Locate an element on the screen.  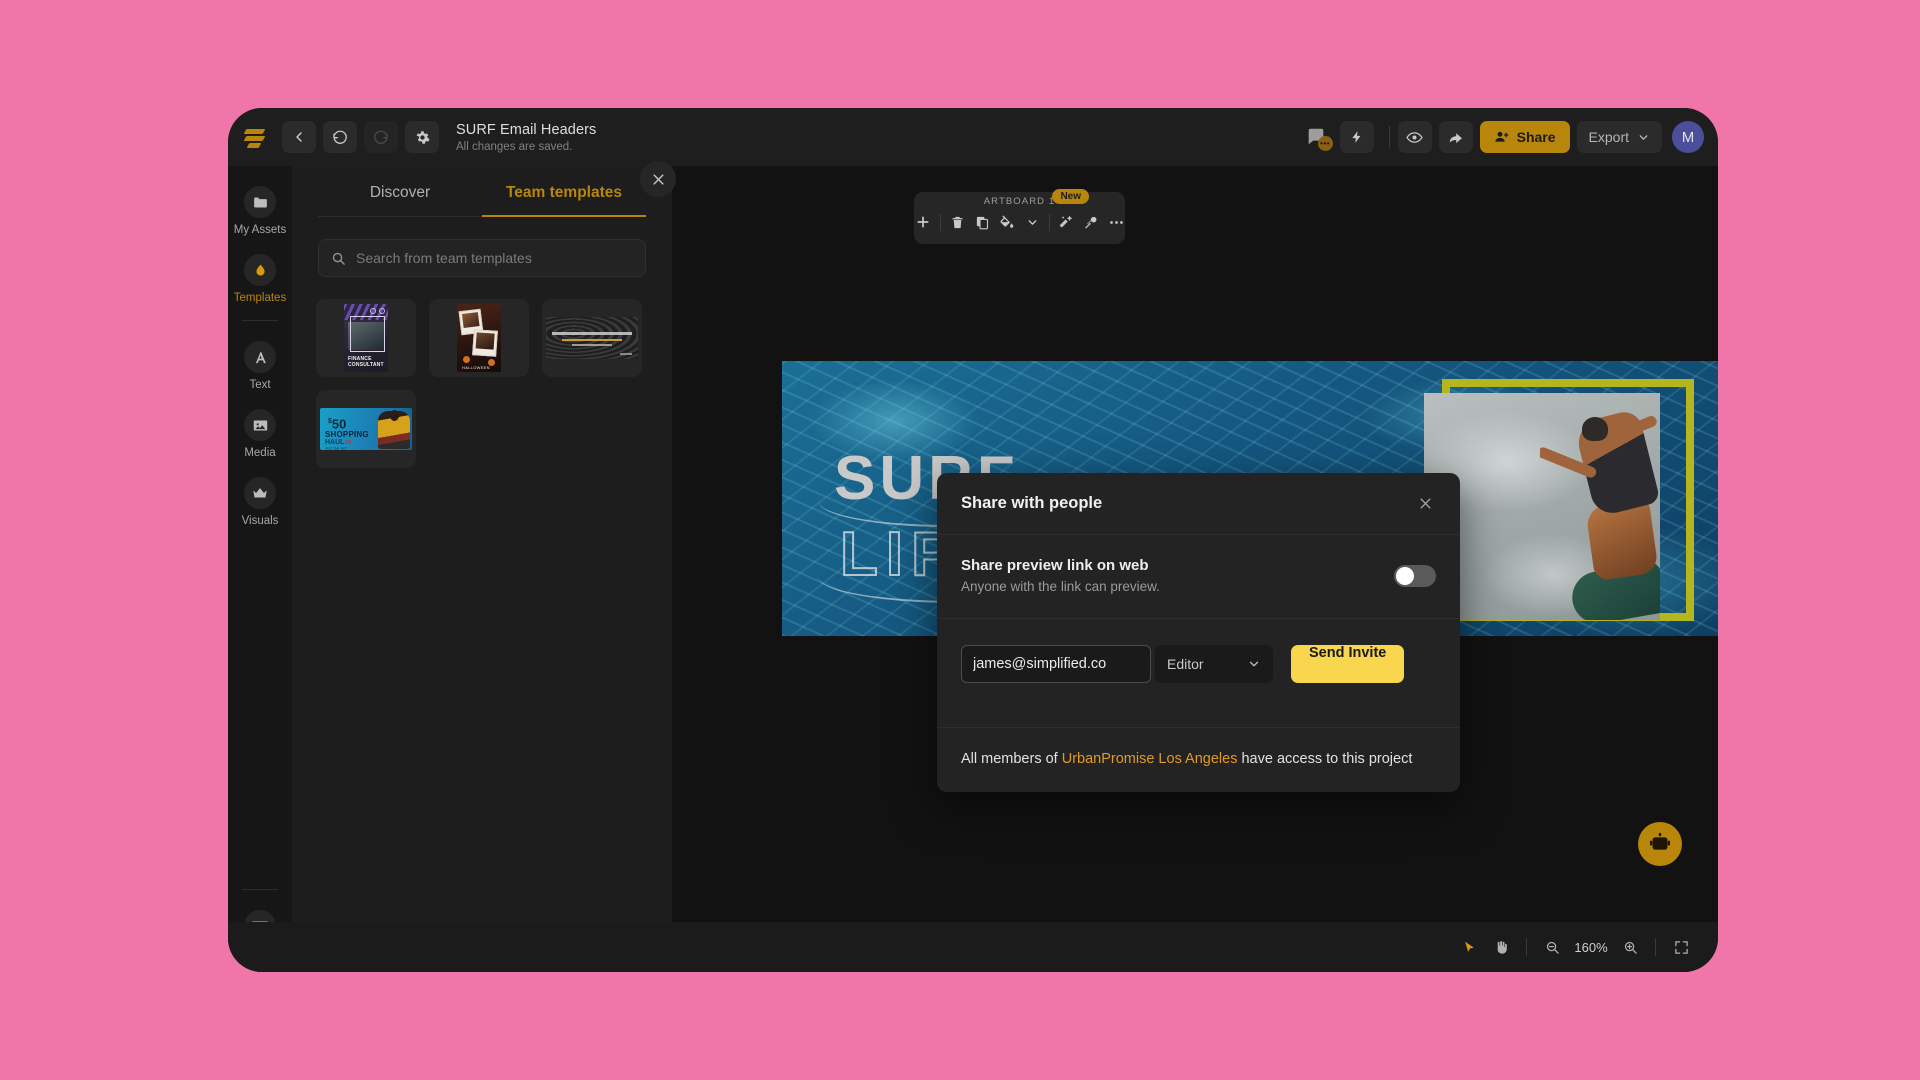
sidebar-item-my-assets: My Assets is located at coordinates (260, 209).